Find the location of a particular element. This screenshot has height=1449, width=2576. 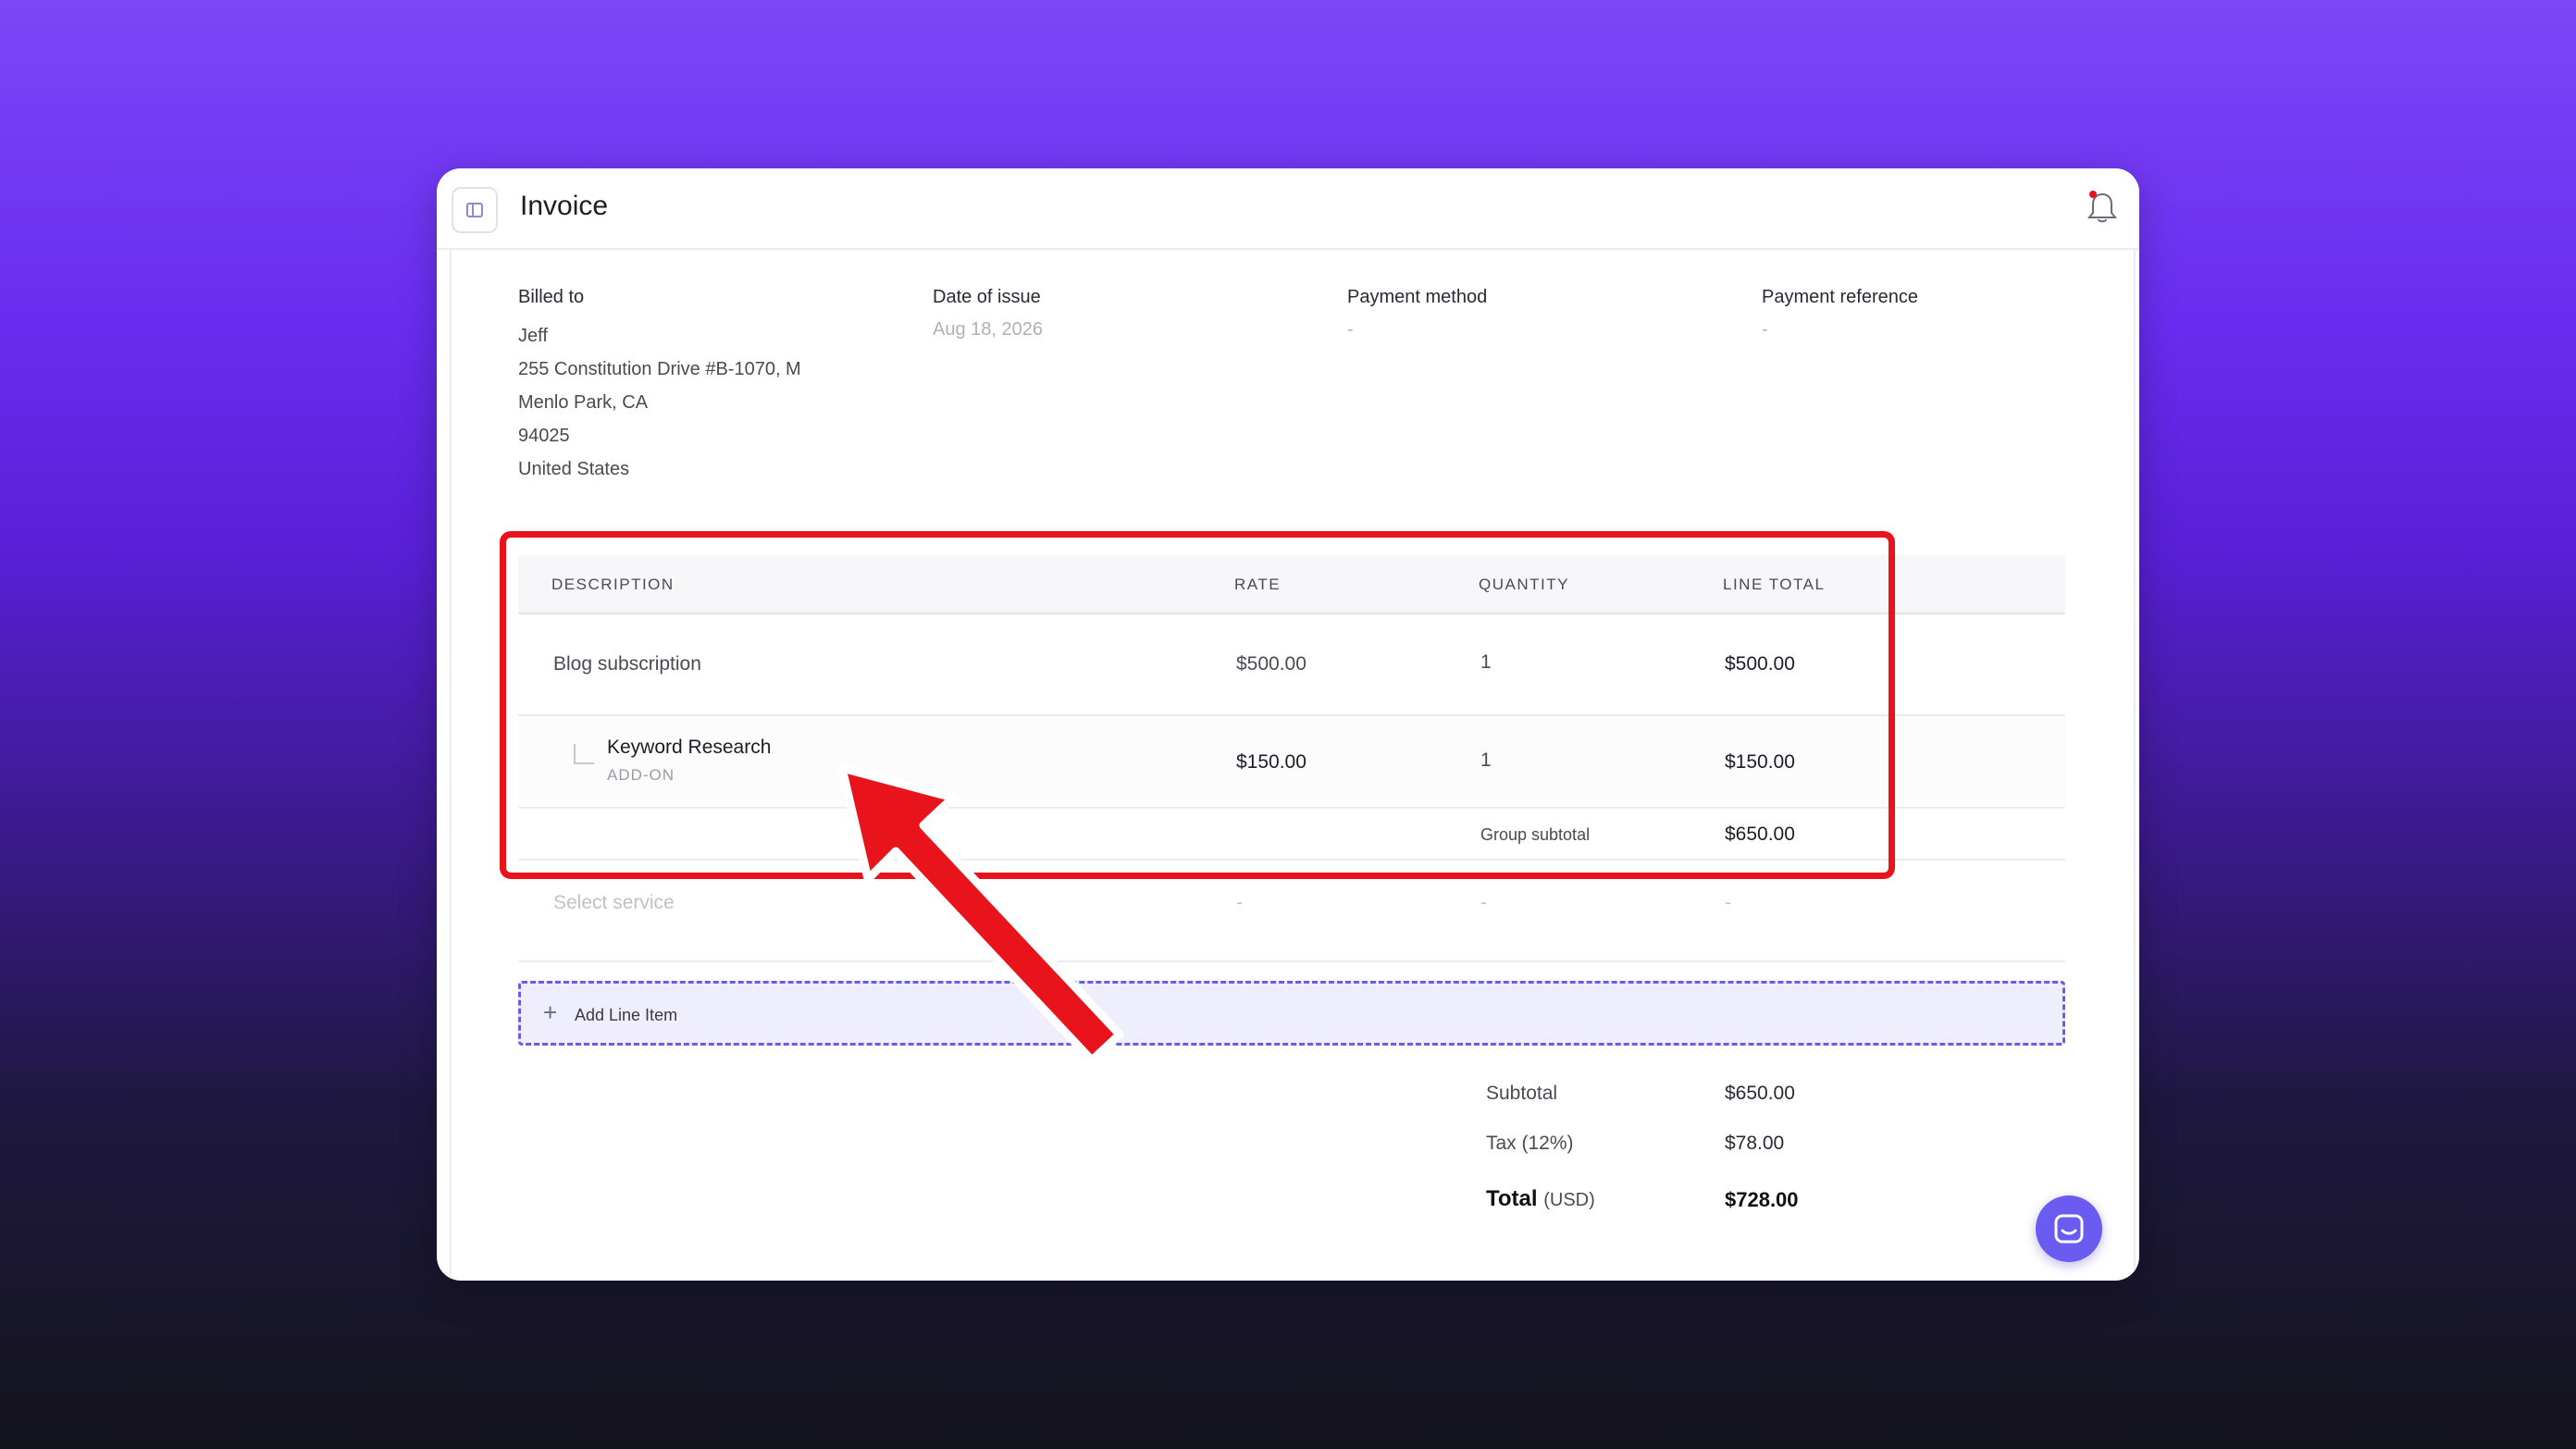

chat-button is located at coordinates (2069, 1228).